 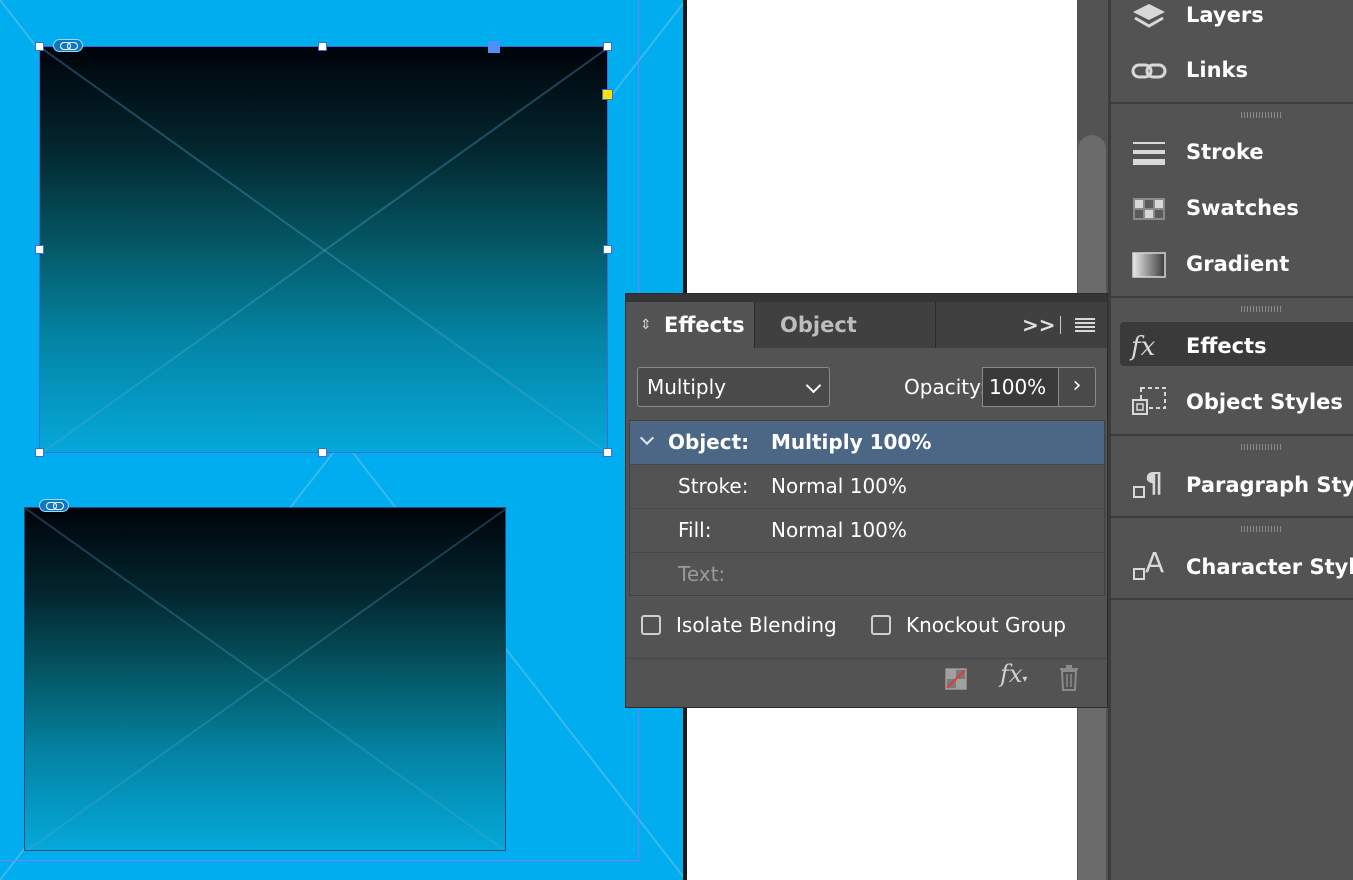 I want to click on dock-item-paragraph-styles: ¶ Paragraph Styles, so click(x=1232, y=485).